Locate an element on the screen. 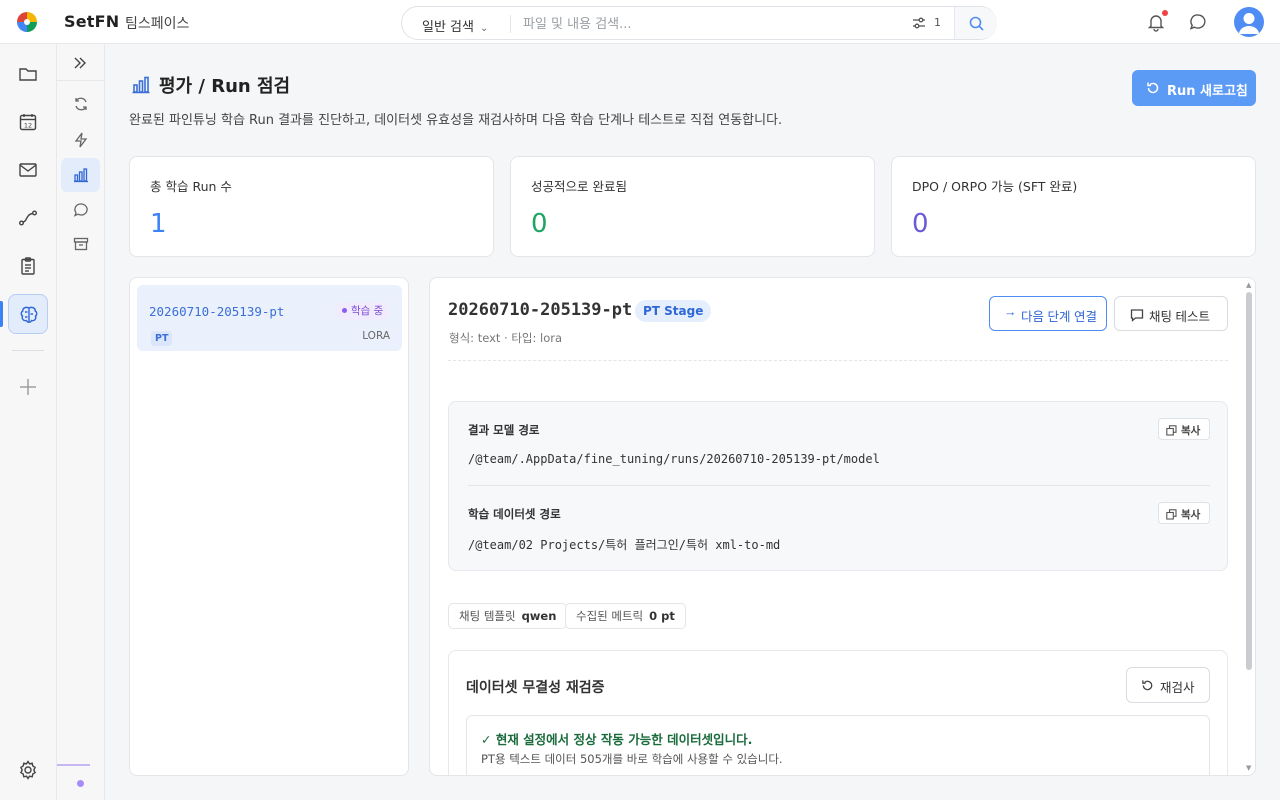  run-status-text: 학습 중 is located at coordinates (367, 311).